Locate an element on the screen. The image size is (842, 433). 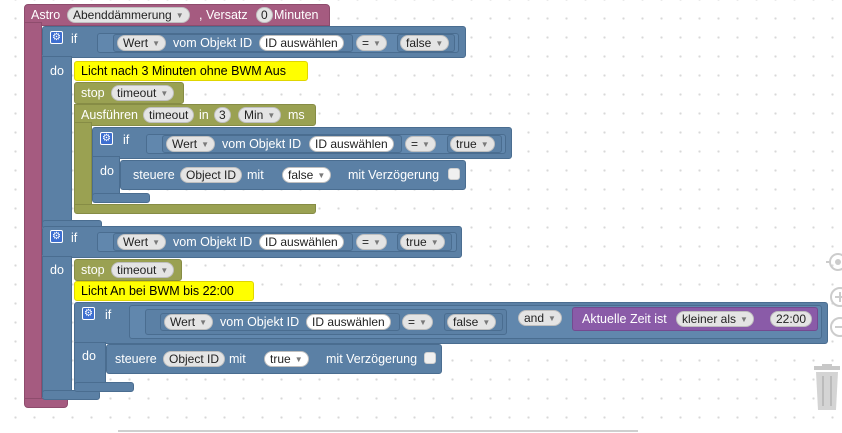
astro-label: Astro is located at coordinates (46, 15).